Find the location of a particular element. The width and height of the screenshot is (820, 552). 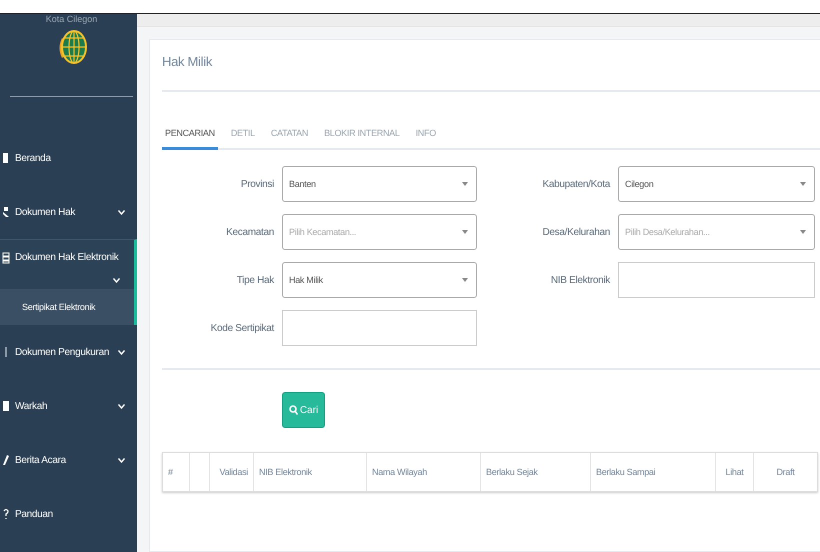

menu-item: Dokumen Hak Elektronik is located at coordinates (68, 264).